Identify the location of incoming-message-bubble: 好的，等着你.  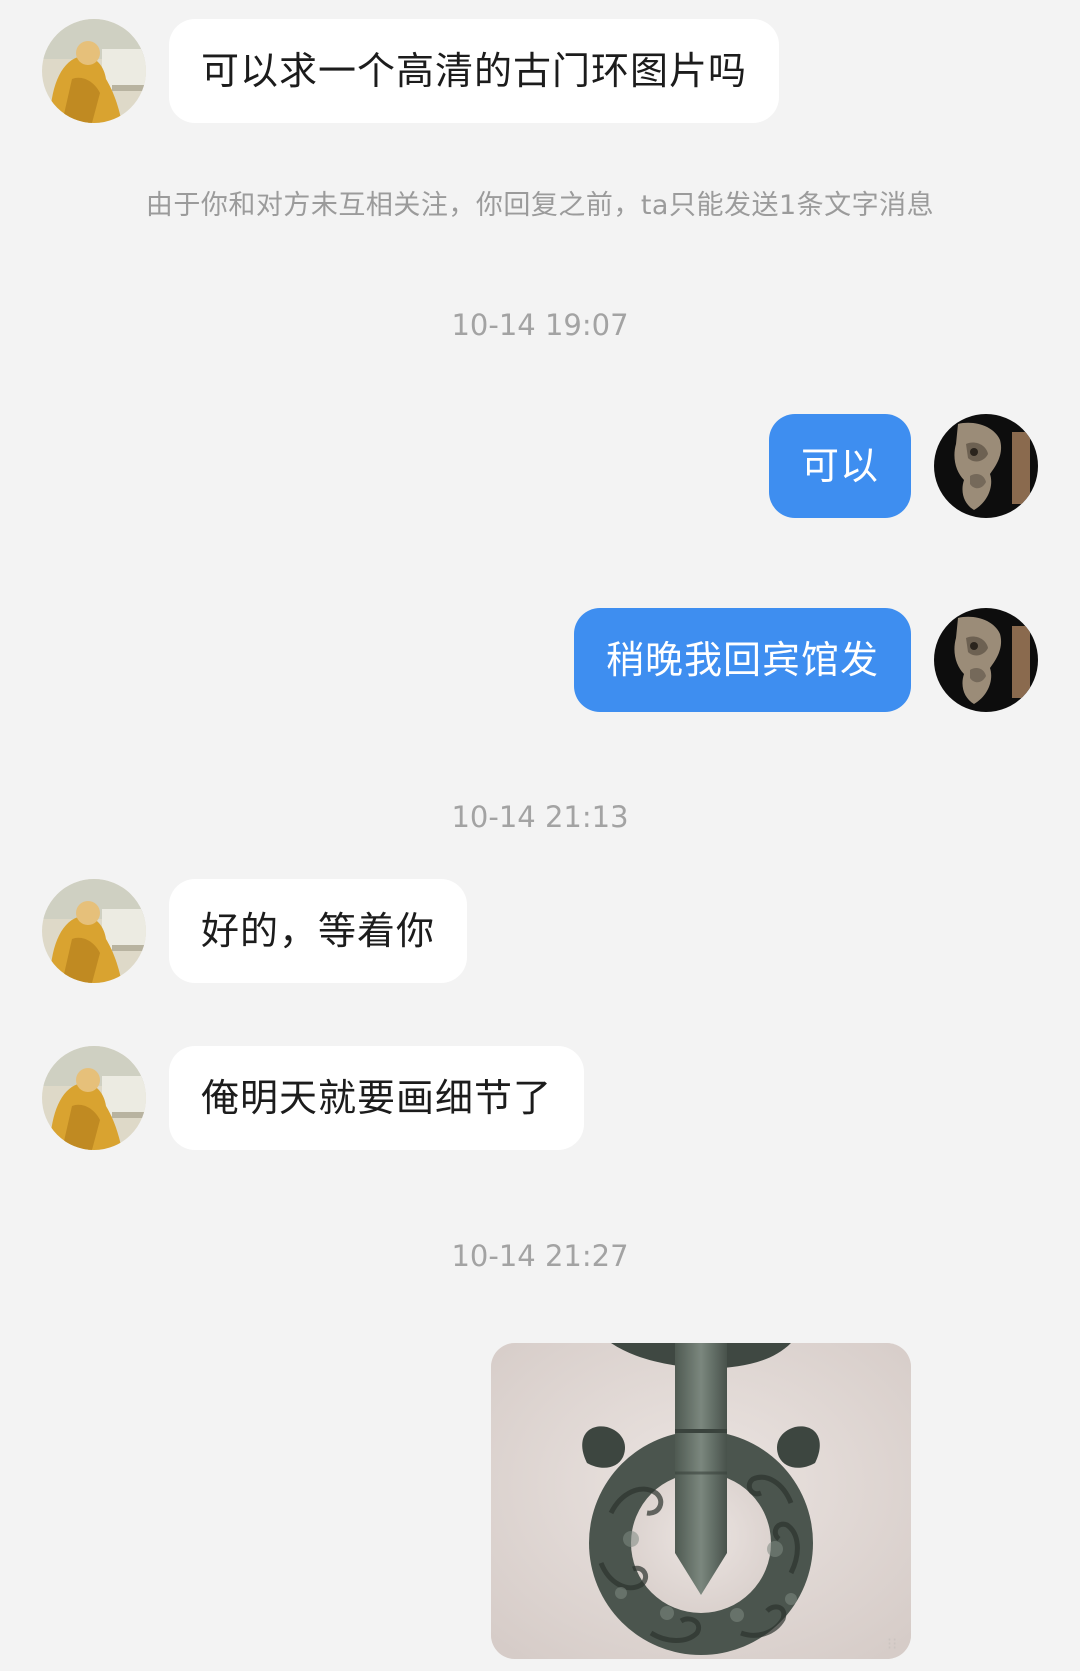
(318, 931).